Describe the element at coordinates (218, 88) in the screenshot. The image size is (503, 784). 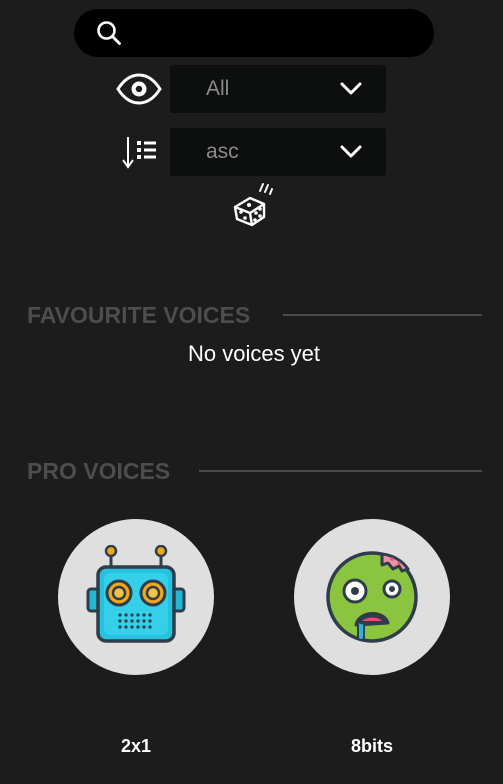
I see `visibility-select-value: All` at that location.